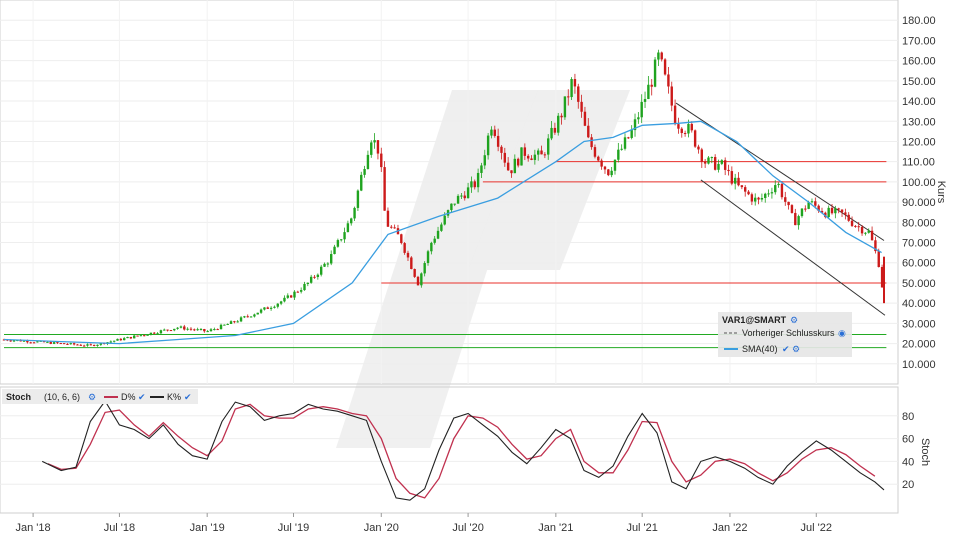  Describe the element at coordinates (908, 417) in the screenshot. I see `stoch-y-tick-label: 80` at that location.